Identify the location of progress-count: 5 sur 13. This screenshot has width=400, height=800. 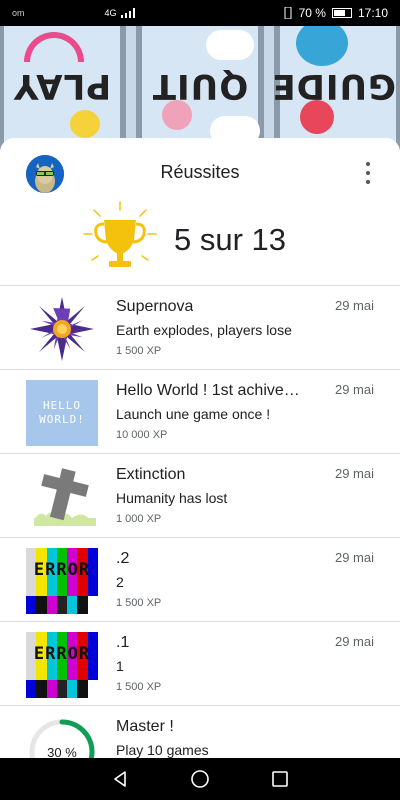
(230, 239).